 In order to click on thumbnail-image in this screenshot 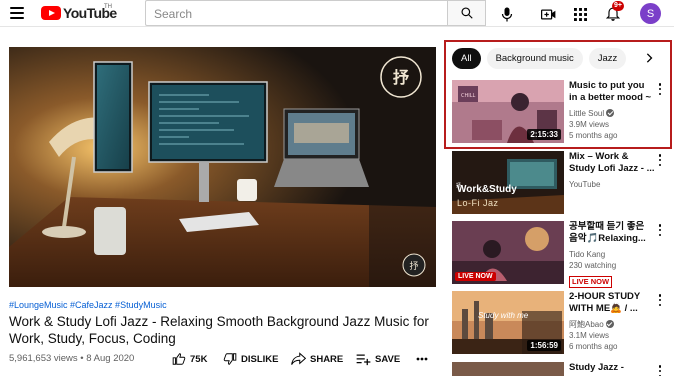, I will do `click(508, 369)`.